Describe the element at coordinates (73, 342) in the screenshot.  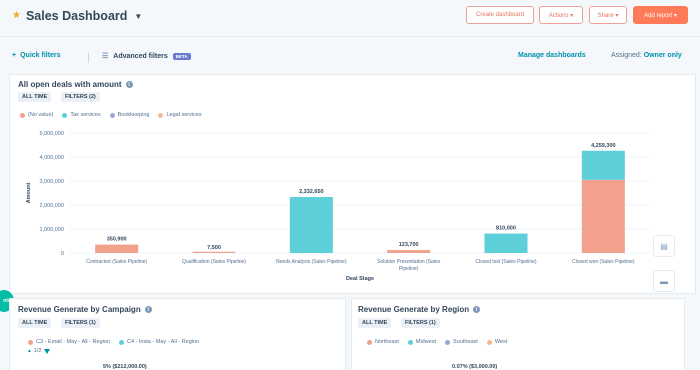
I see `legend-label: C3 - Email - May - All - Region` at that location.